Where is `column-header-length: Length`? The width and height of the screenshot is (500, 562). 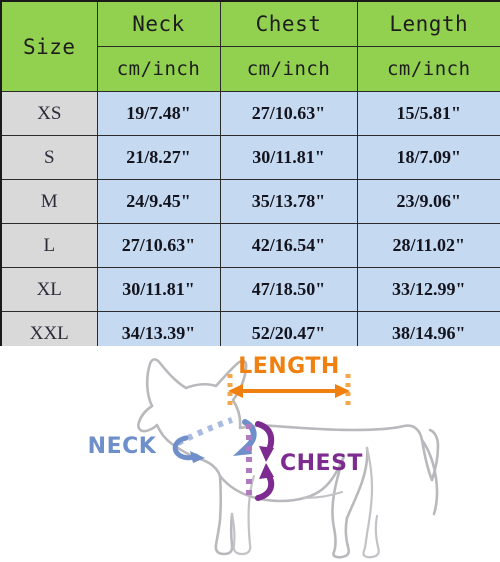 column-header-length: Length is located at coordinates (428, 23).